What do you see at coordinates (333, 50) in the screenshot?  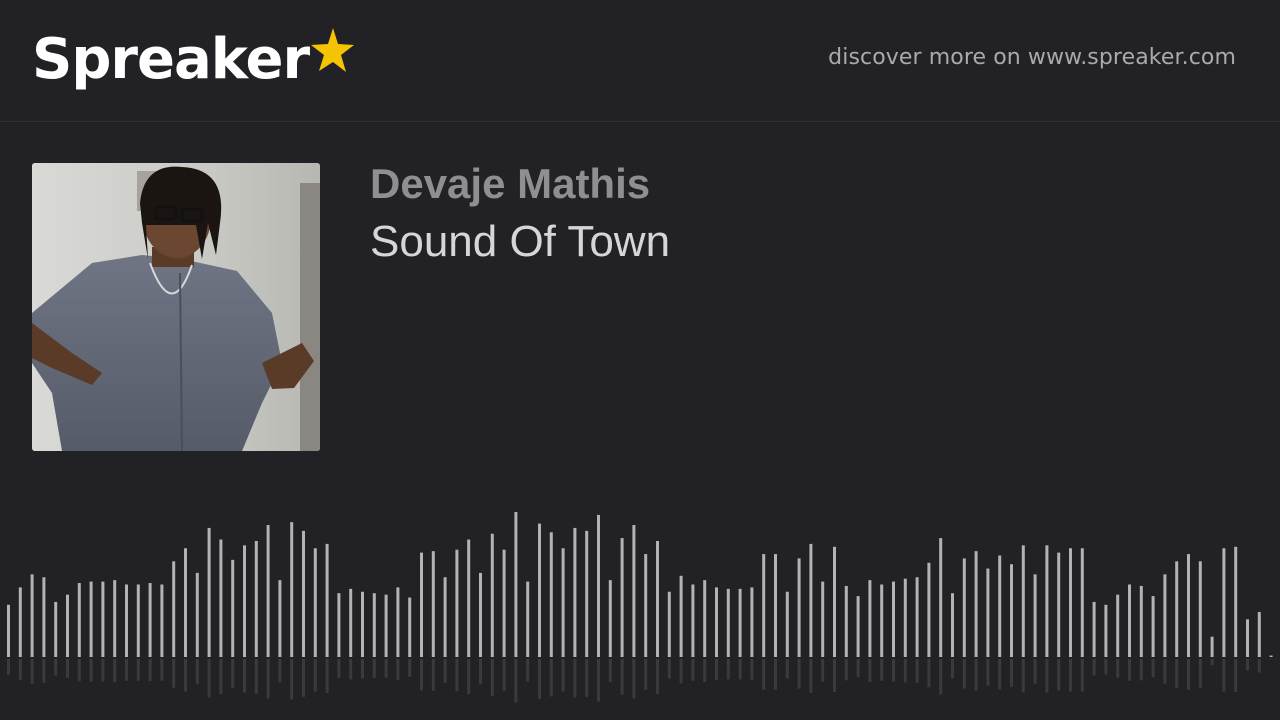 I see `star-icon` at bounding box center [333, 50].